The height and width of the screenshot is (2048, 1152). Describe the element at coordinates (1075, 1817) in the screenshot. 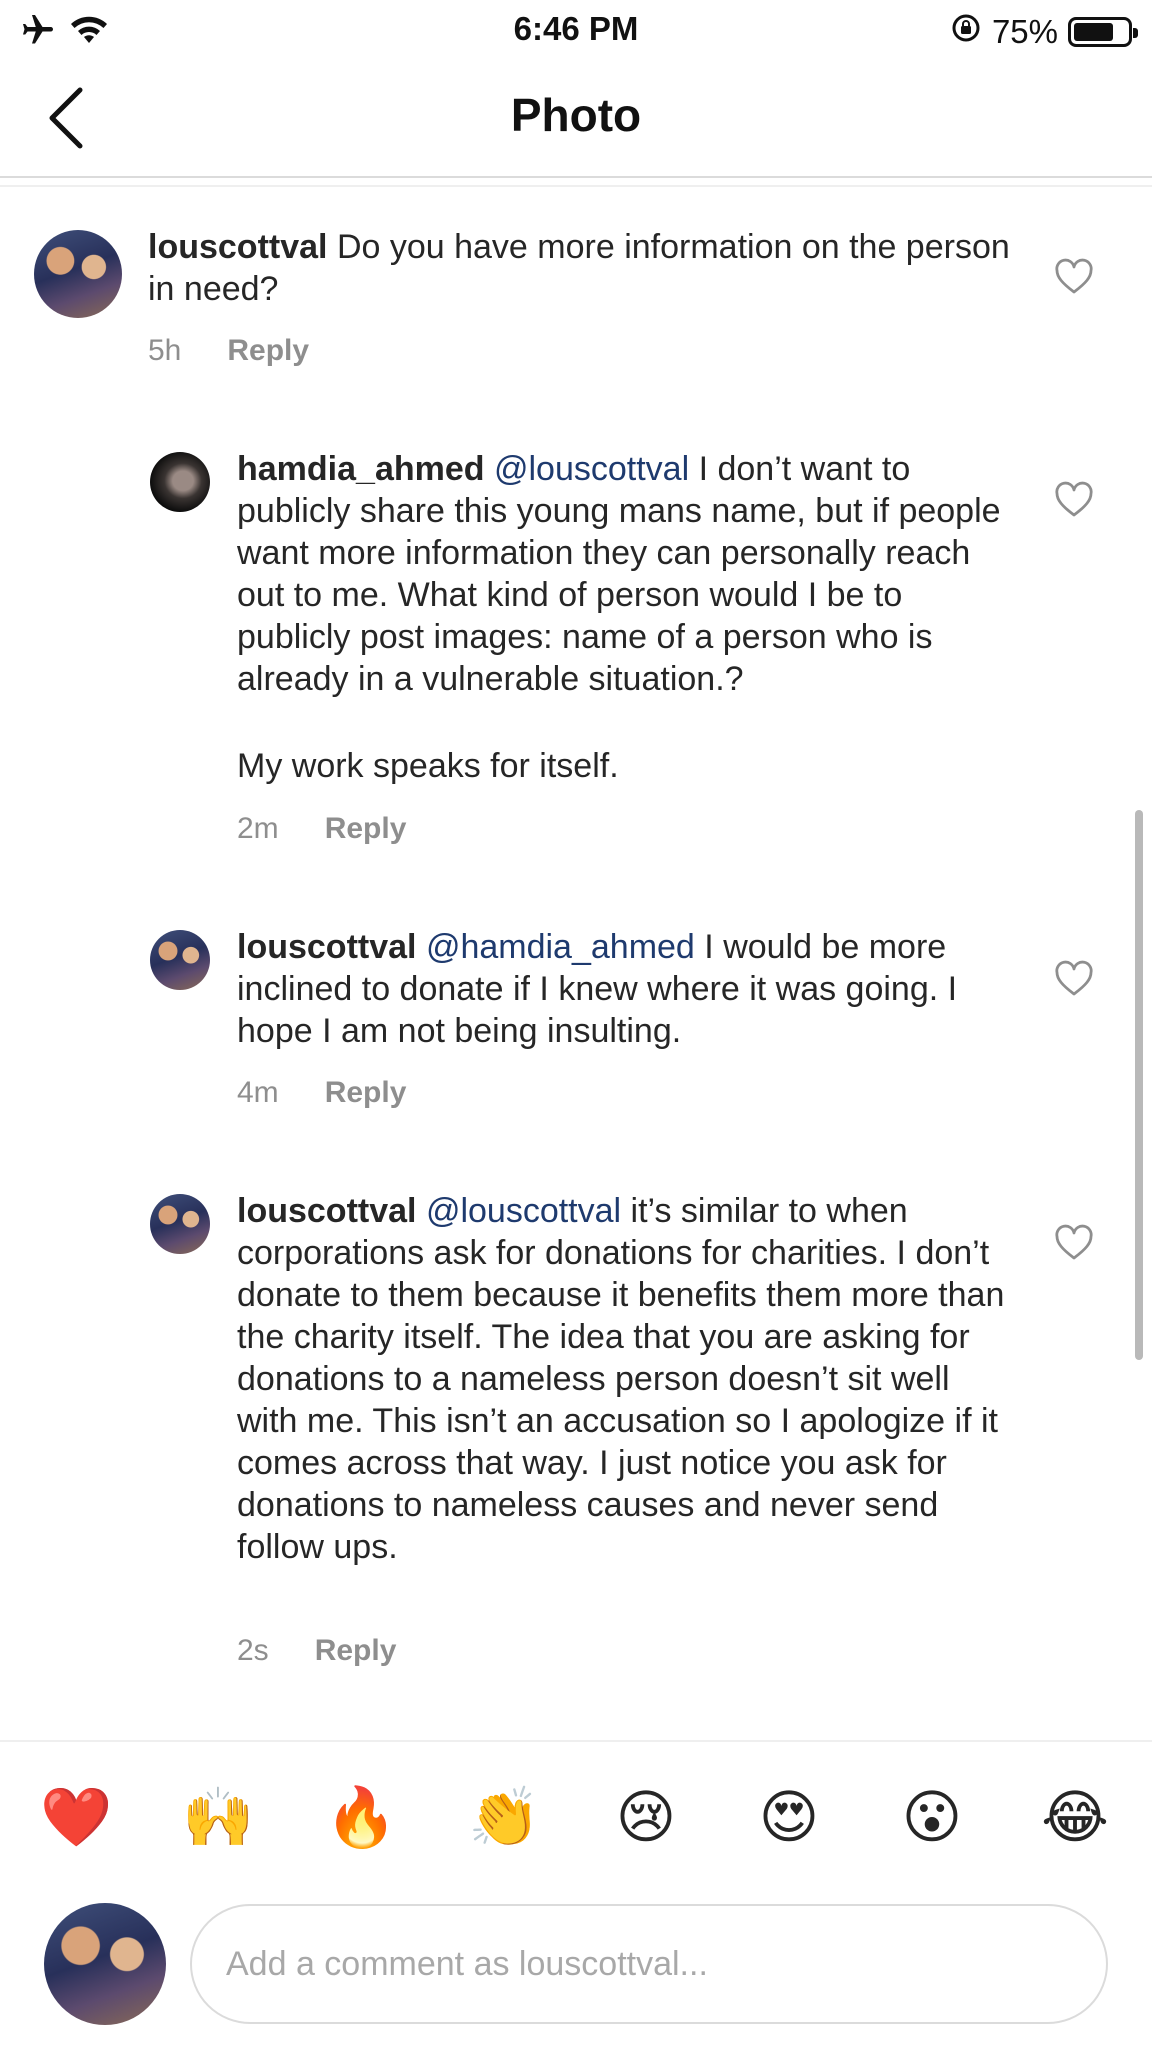

I see `emoji-laughing-button: 😂` at that location.